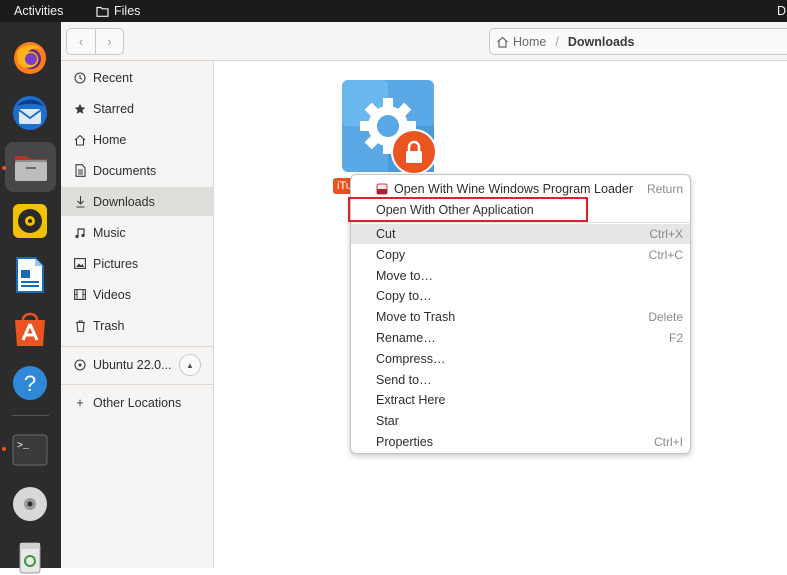 Image resolution: width=787 pixels, height=575 pixels. Describe the element at coordinates (137, 294) in the screenshot. I see `sidebar-item-videos: Videos` at that location.